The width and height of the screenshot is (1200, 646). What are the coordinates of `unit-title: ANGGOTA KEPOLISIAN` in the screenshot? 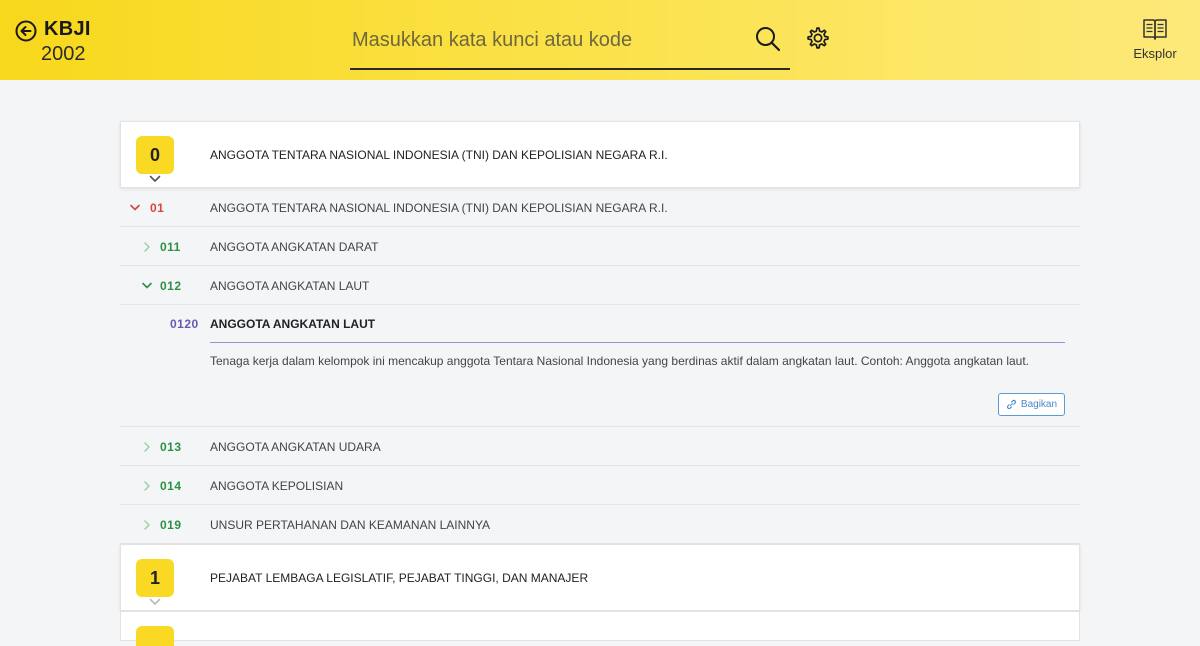 It's located at (277, 486).